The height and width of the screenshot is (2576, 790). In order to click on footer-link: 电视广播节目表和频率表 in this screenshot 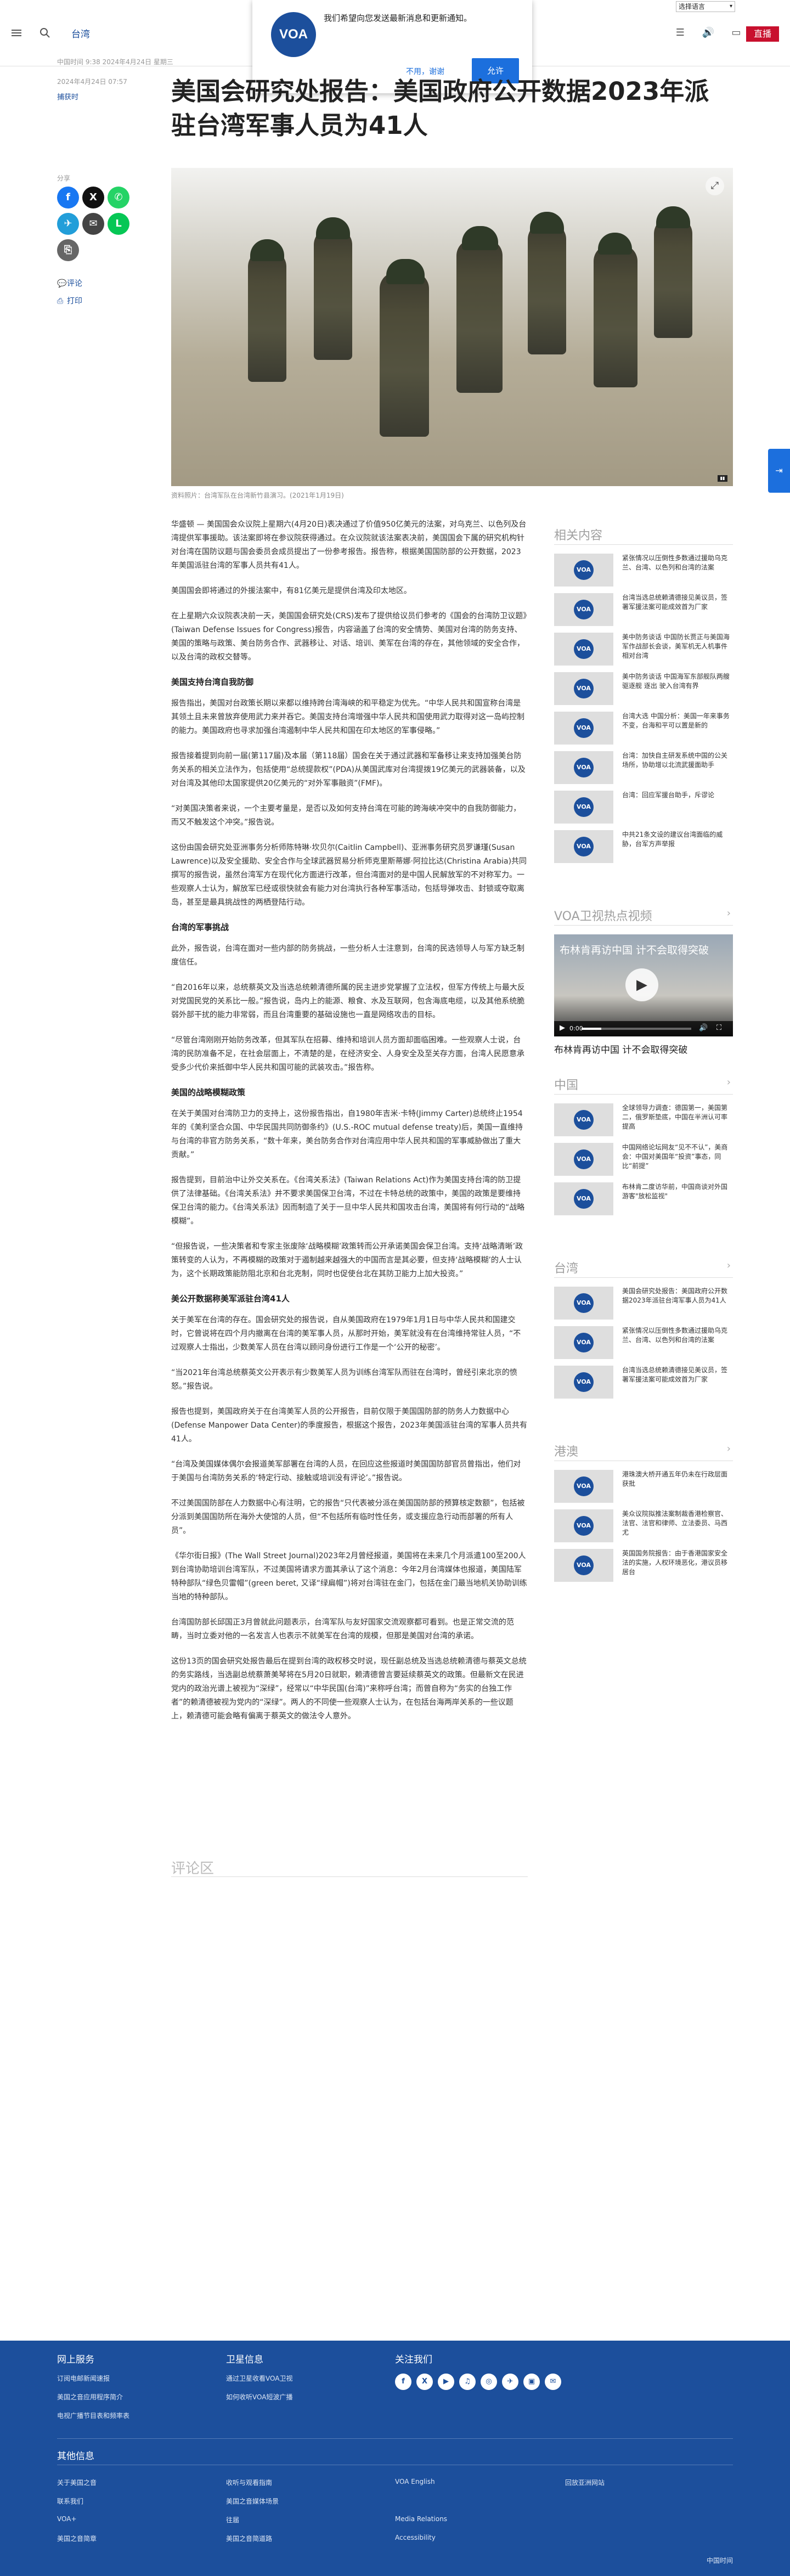, I will do `click(93, 2416)`.